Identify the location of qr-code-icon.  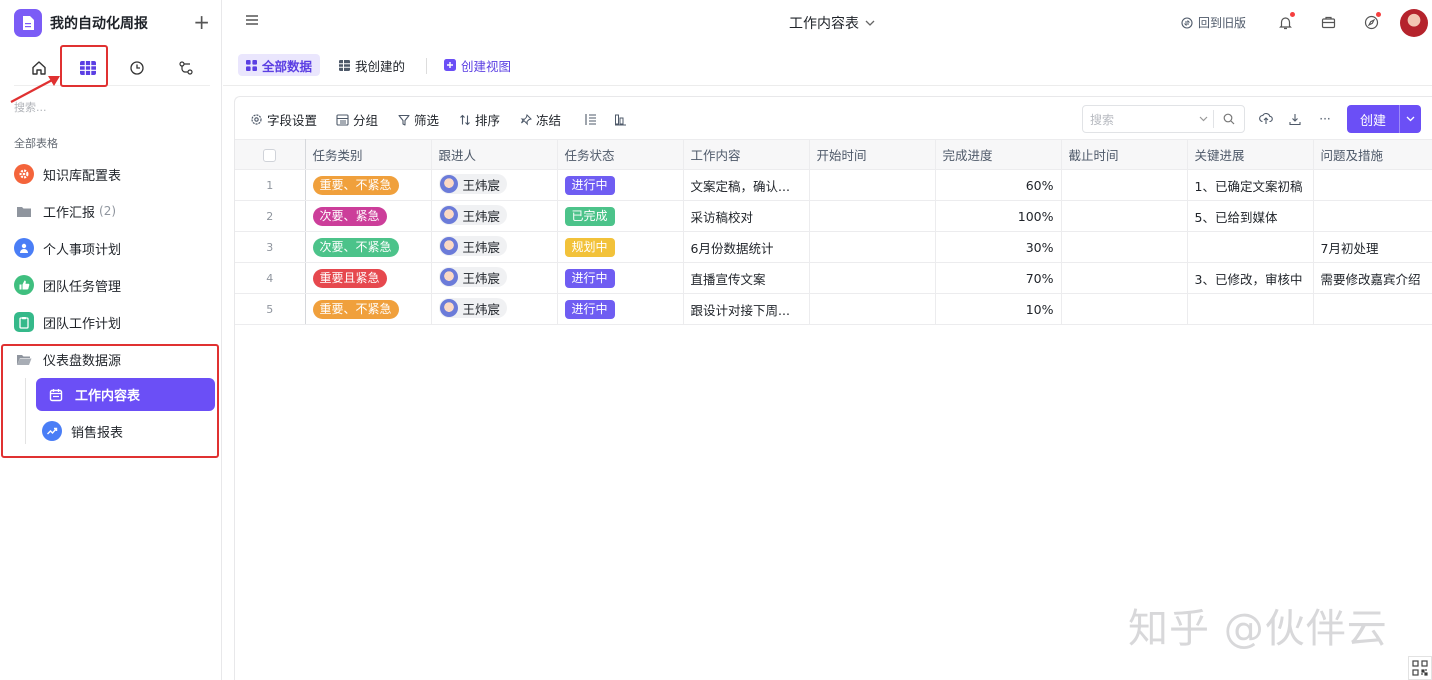
(1420, 668).